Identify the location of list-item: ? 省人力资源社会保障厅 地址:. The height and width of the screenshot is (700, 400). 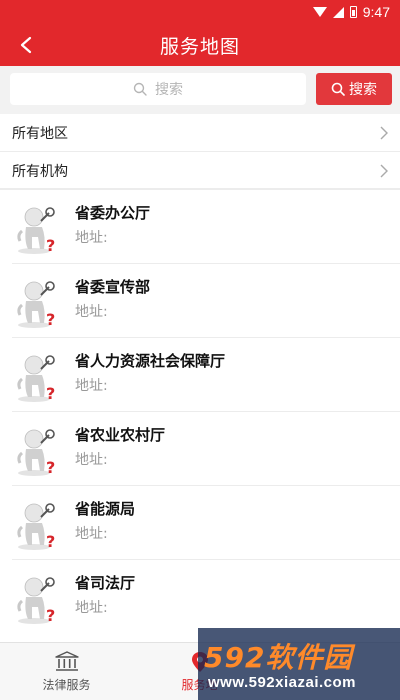
(200, 375).